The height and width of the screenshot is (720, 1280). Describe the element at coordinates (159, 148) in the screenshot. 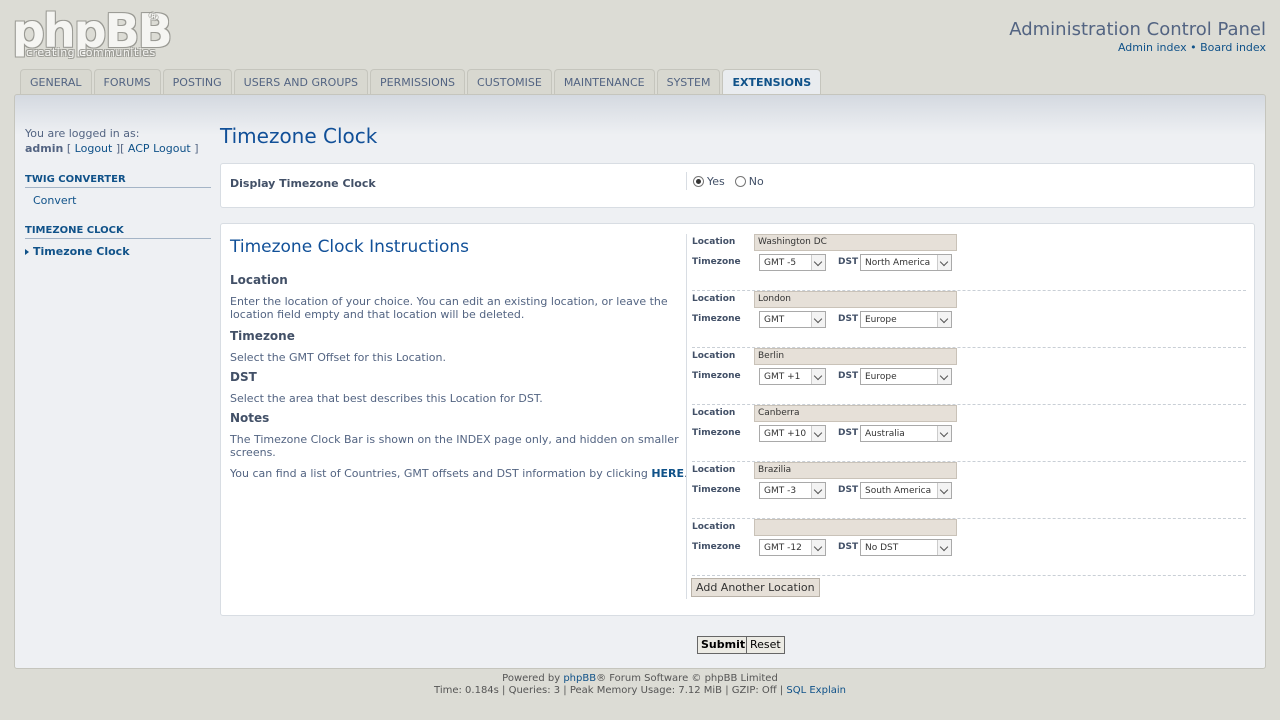

I see `acp-logout-link: ACP Logout` at that location.